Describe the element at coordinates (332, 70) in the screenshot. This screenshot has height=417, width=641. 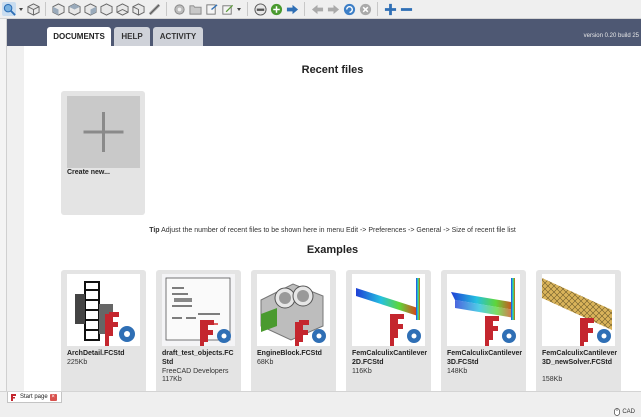
I see `recent-files-title: Recent files` at that location.